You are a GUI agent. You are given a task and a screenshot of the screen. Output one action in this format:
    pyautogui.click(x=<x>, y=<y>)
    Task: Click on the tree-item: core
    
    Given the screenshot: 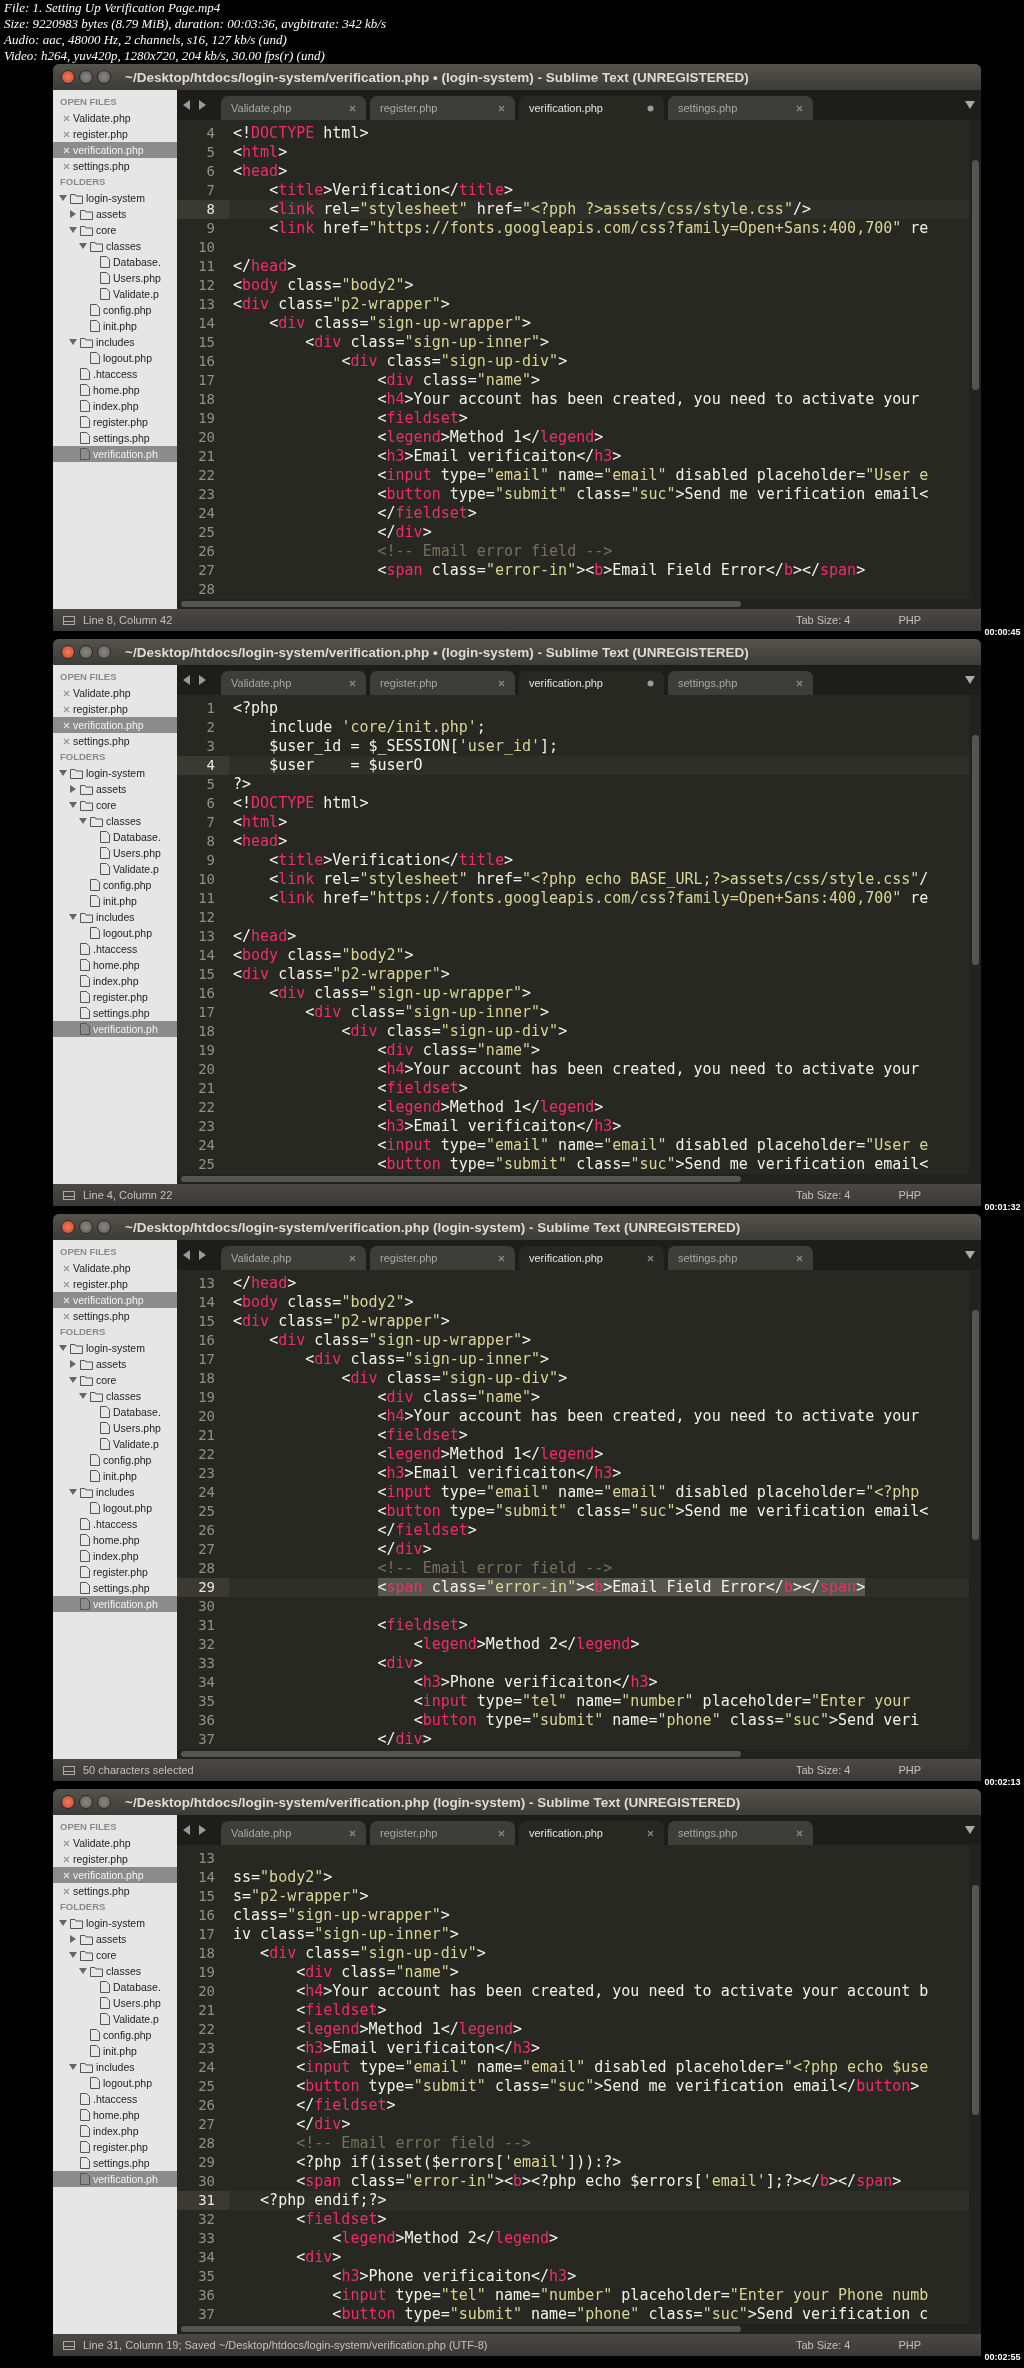 What is the action you would take?
    pyautogui.click(x=115, y=230)
    